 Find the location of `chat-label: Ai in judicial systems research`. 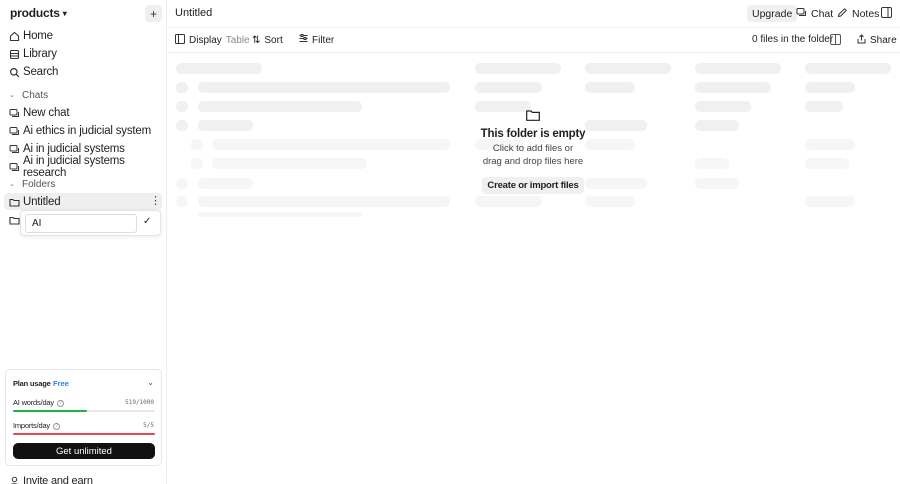

chat-label: Ai in judicial systems research is located at coordinates (74, 167).